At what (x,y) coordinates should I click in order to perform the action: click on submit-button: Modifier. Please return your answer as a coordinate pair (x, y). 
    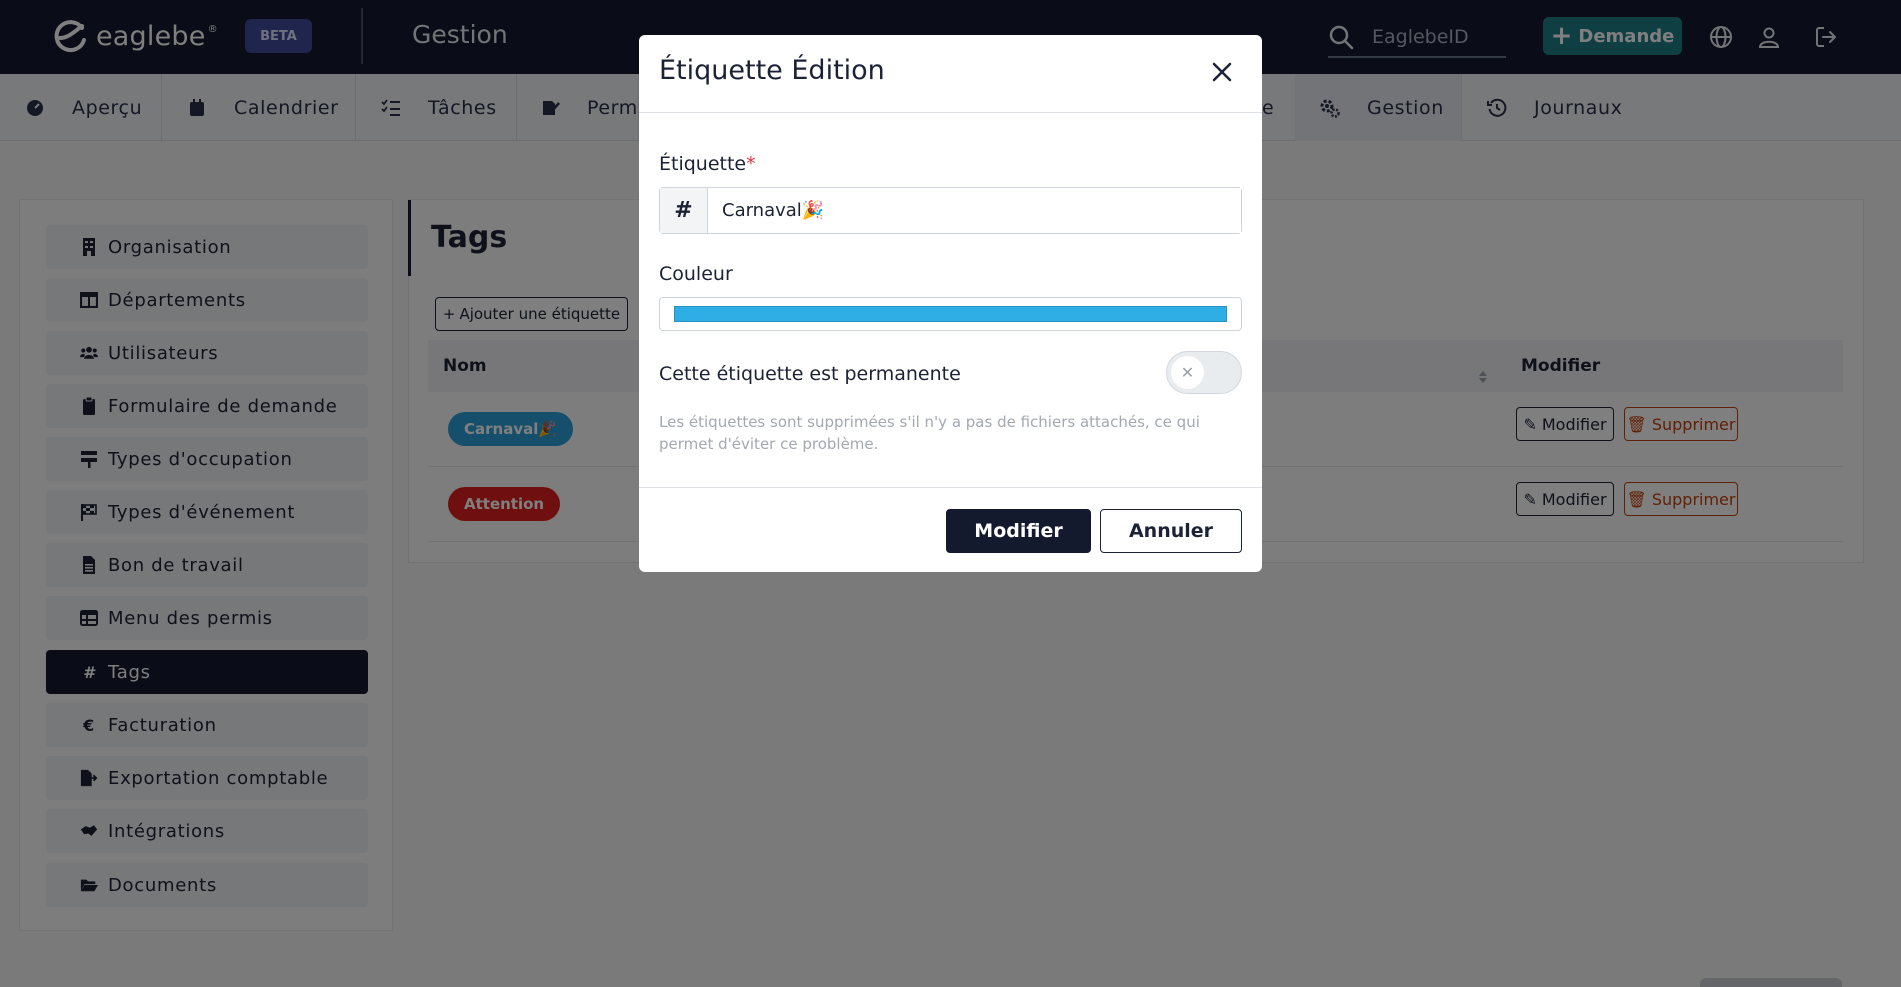
    Looking at the image, I should click on (1018, 531).